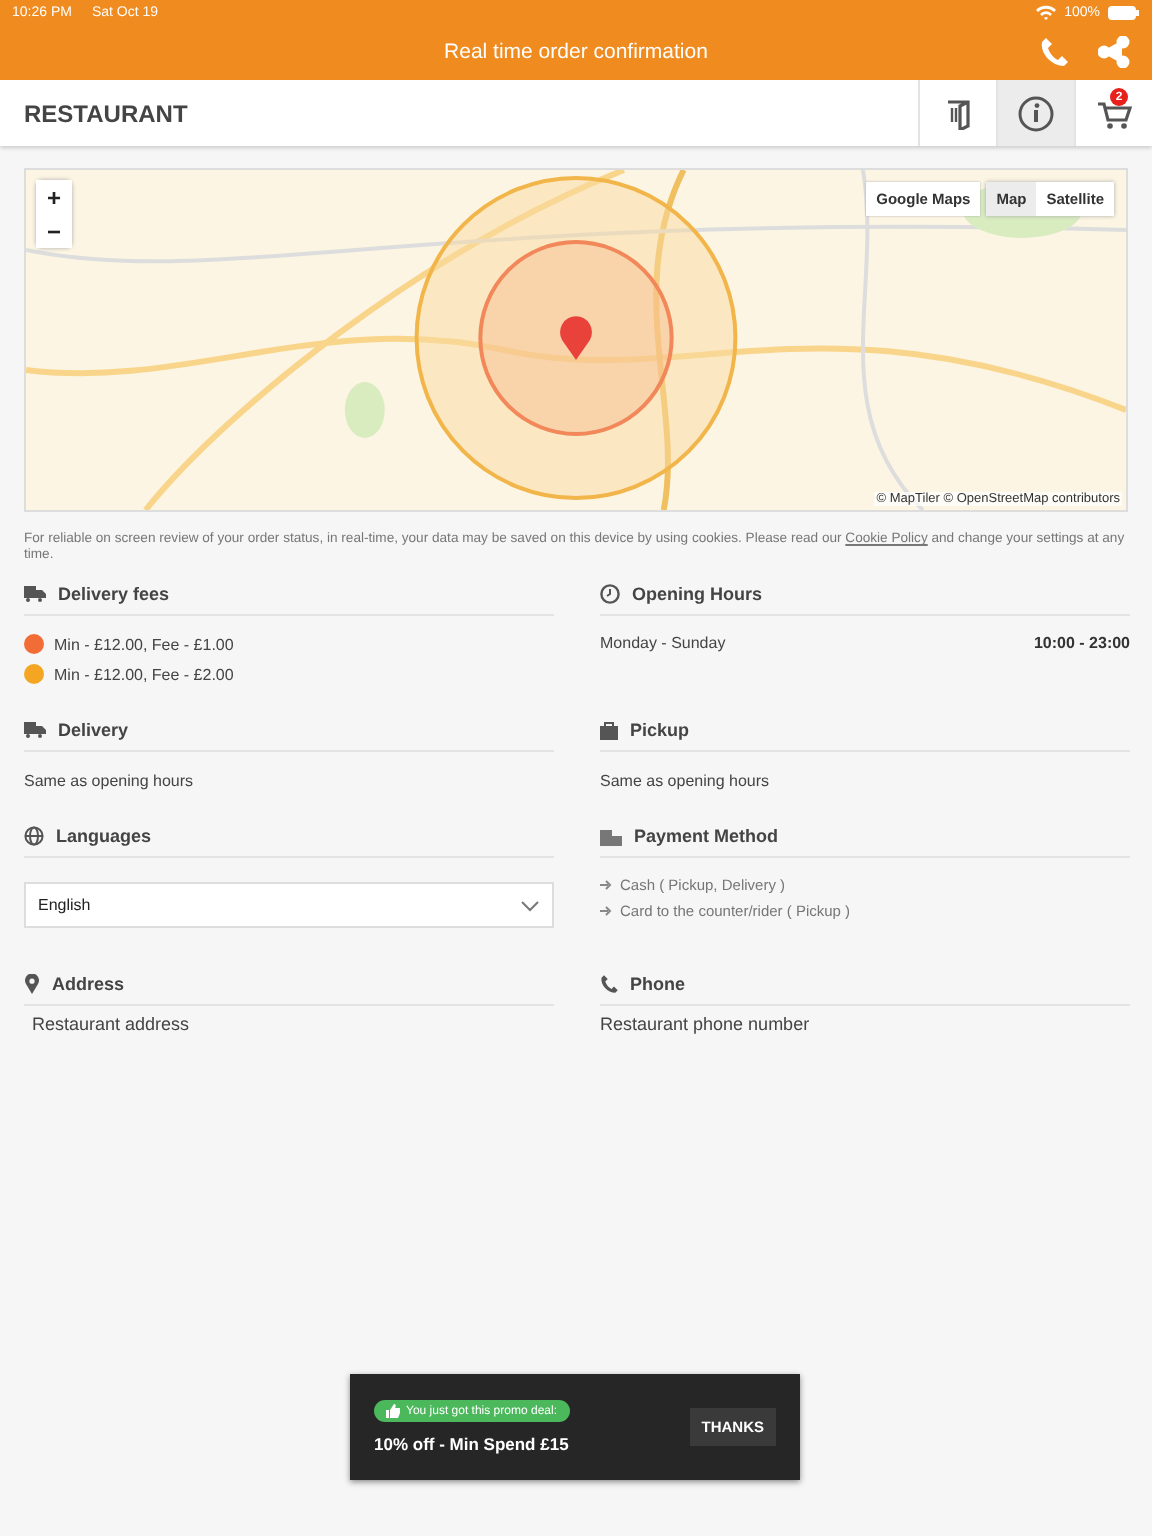  I want to click on fee-text: Min - £12.00, Fee - £1.00, so click(144, 644).